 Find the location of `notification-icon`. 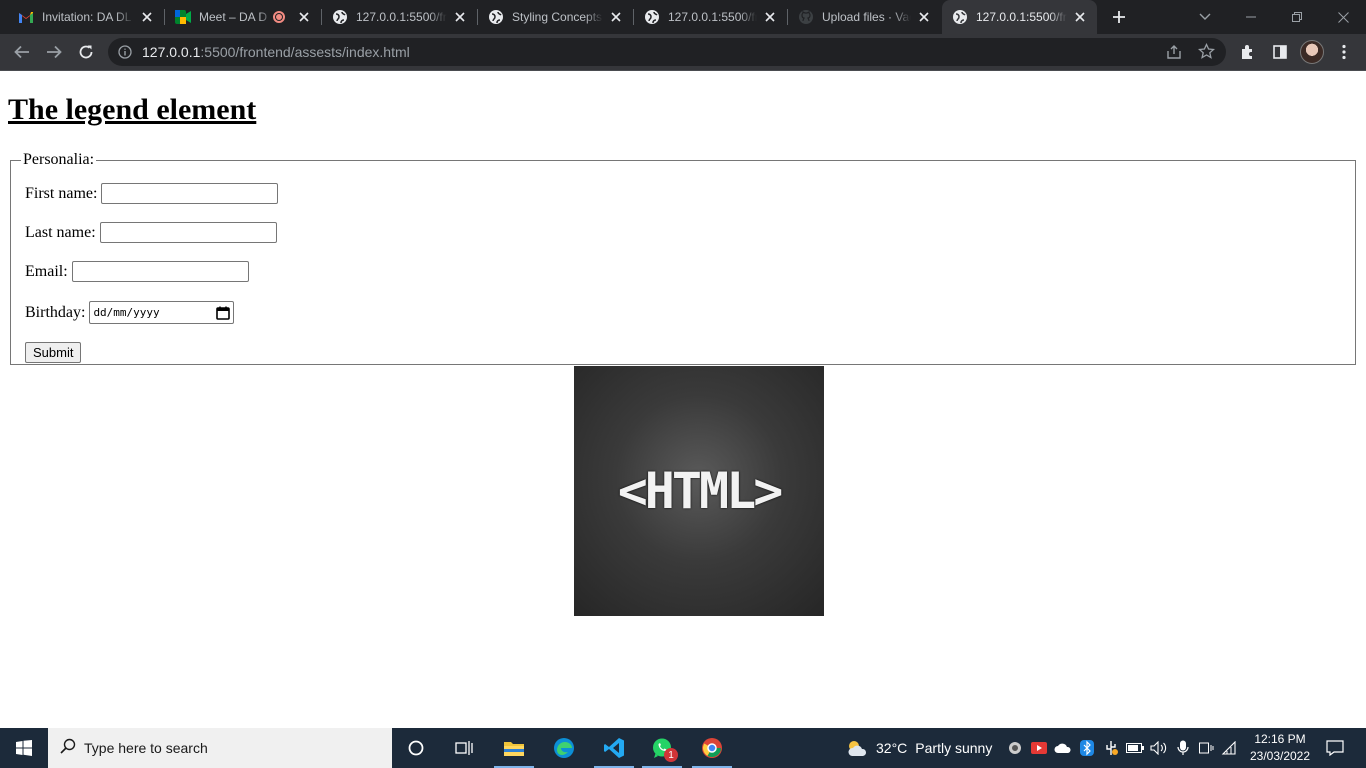

notification-icon is located at coordinates (1335, 748).